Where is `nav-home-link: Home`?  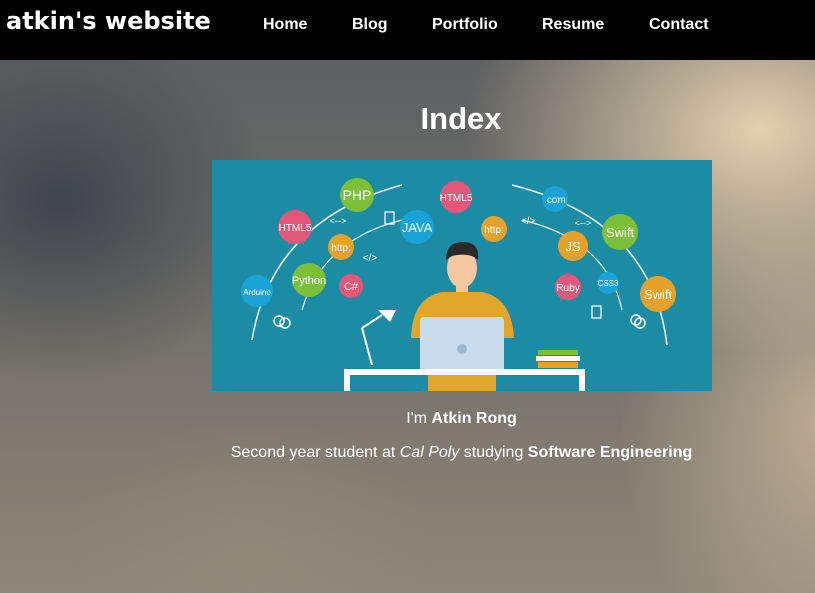
nav-home-link: Home is located at coordinates (285, 25).